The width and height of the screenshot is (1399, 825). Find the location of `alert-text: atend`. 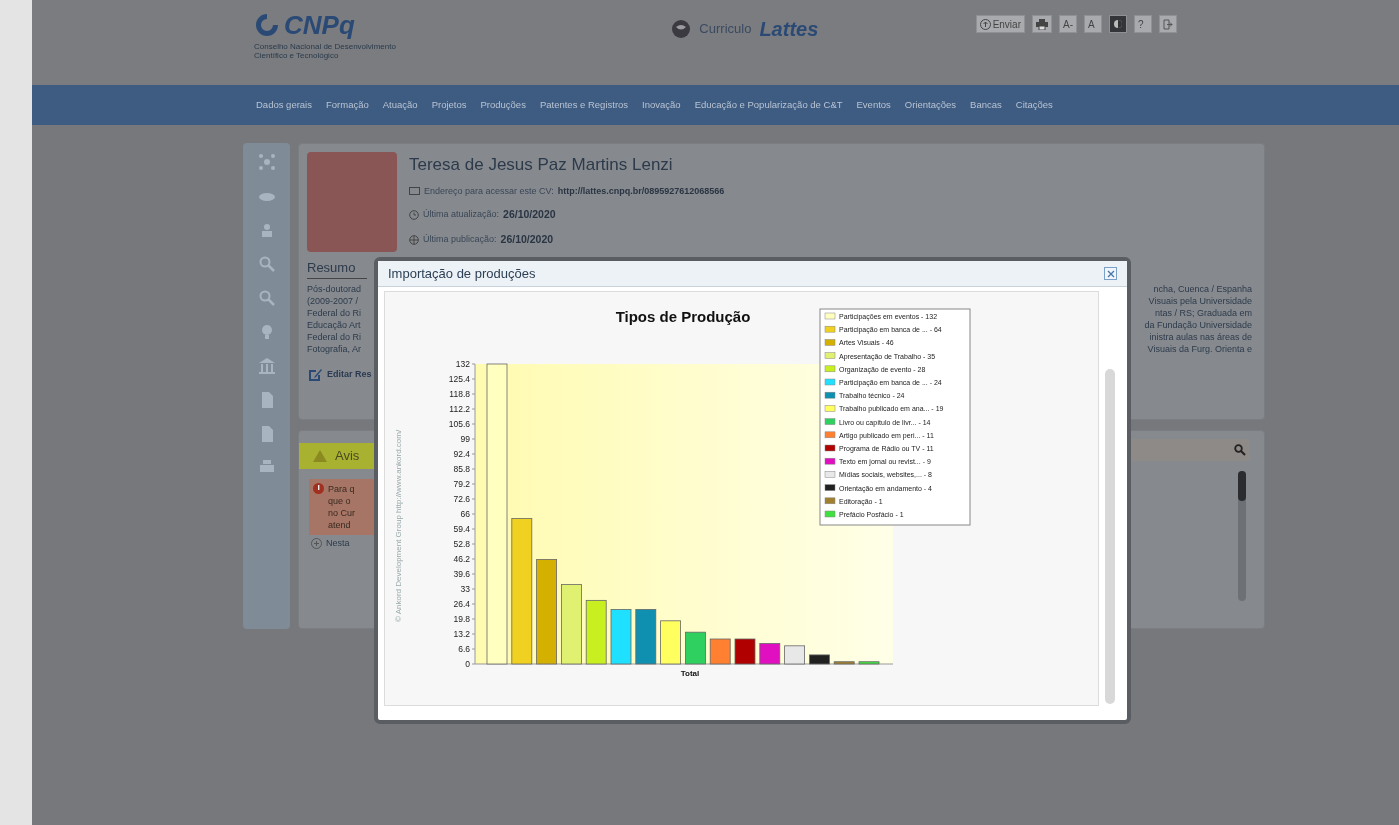

alert-text: atend is located at coordinates (340, 525).